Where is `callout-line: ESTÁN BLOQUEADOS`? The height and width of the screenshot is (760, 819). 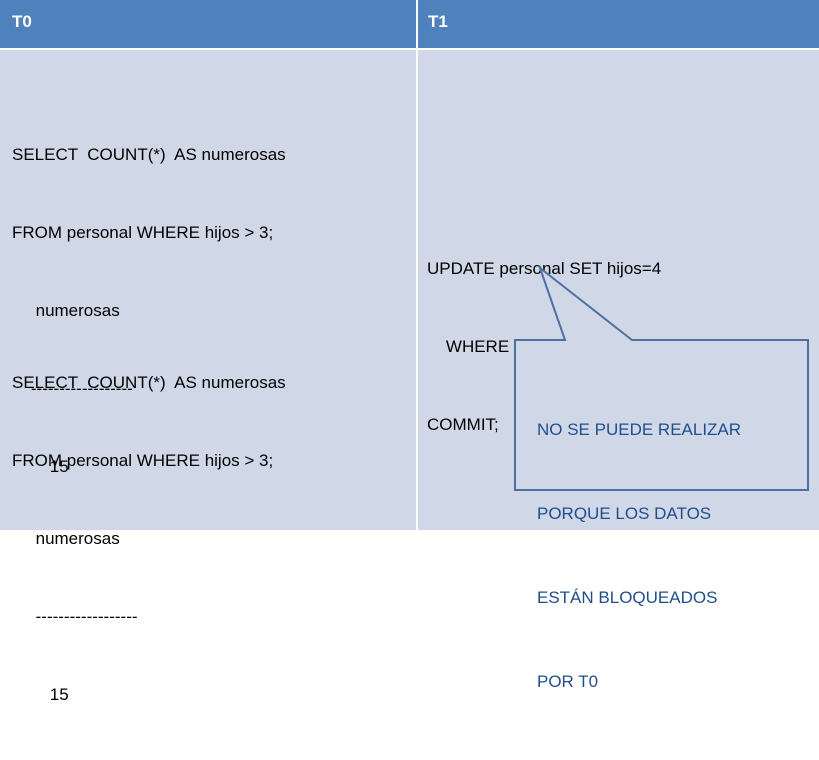
callout-line: ESTÁN BLOQUEADOS is located at coordinates (627, 597).